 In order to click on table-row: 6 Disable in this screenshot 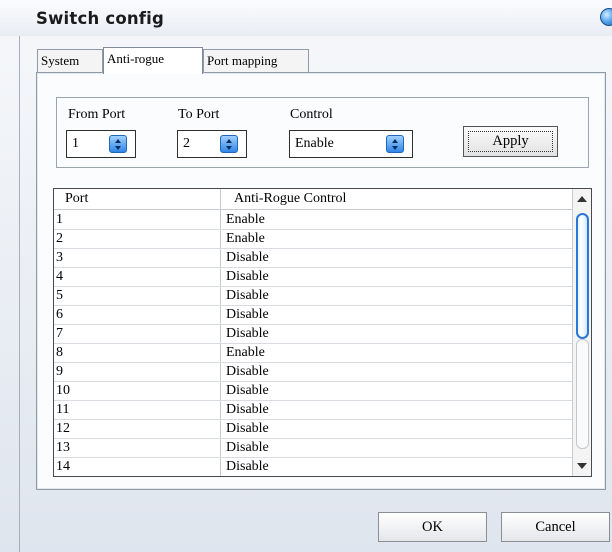, I will do `click(313, 315)`.